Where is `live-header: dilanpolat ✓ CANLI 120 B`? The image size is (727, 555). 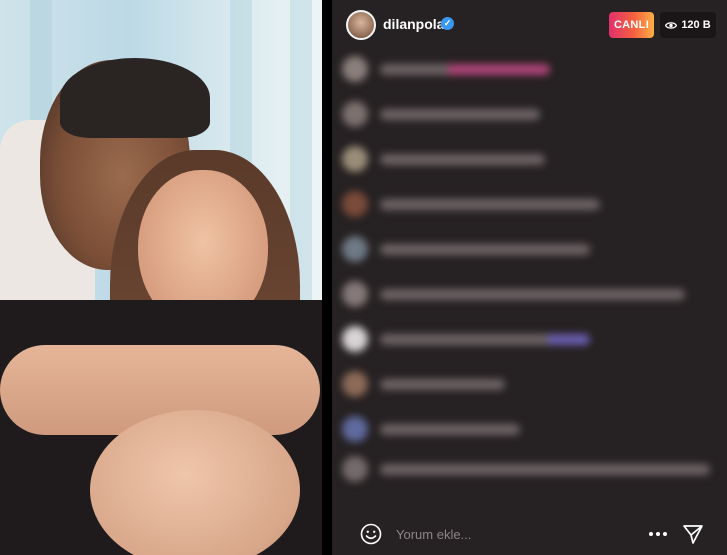 live-header: dilanpolat ✓ CANLI 120 B is located at coordinates (529, 25).